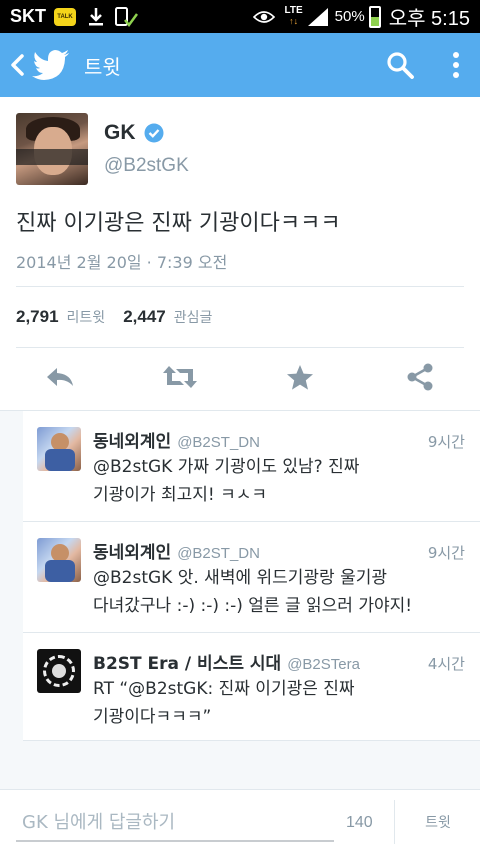  Describe the element at coordinates (178, 223) in the screenshot. I see `tweet-text: 진짜 이기광은 진짜 기광이다ㅋㅋㅋ` at that location.